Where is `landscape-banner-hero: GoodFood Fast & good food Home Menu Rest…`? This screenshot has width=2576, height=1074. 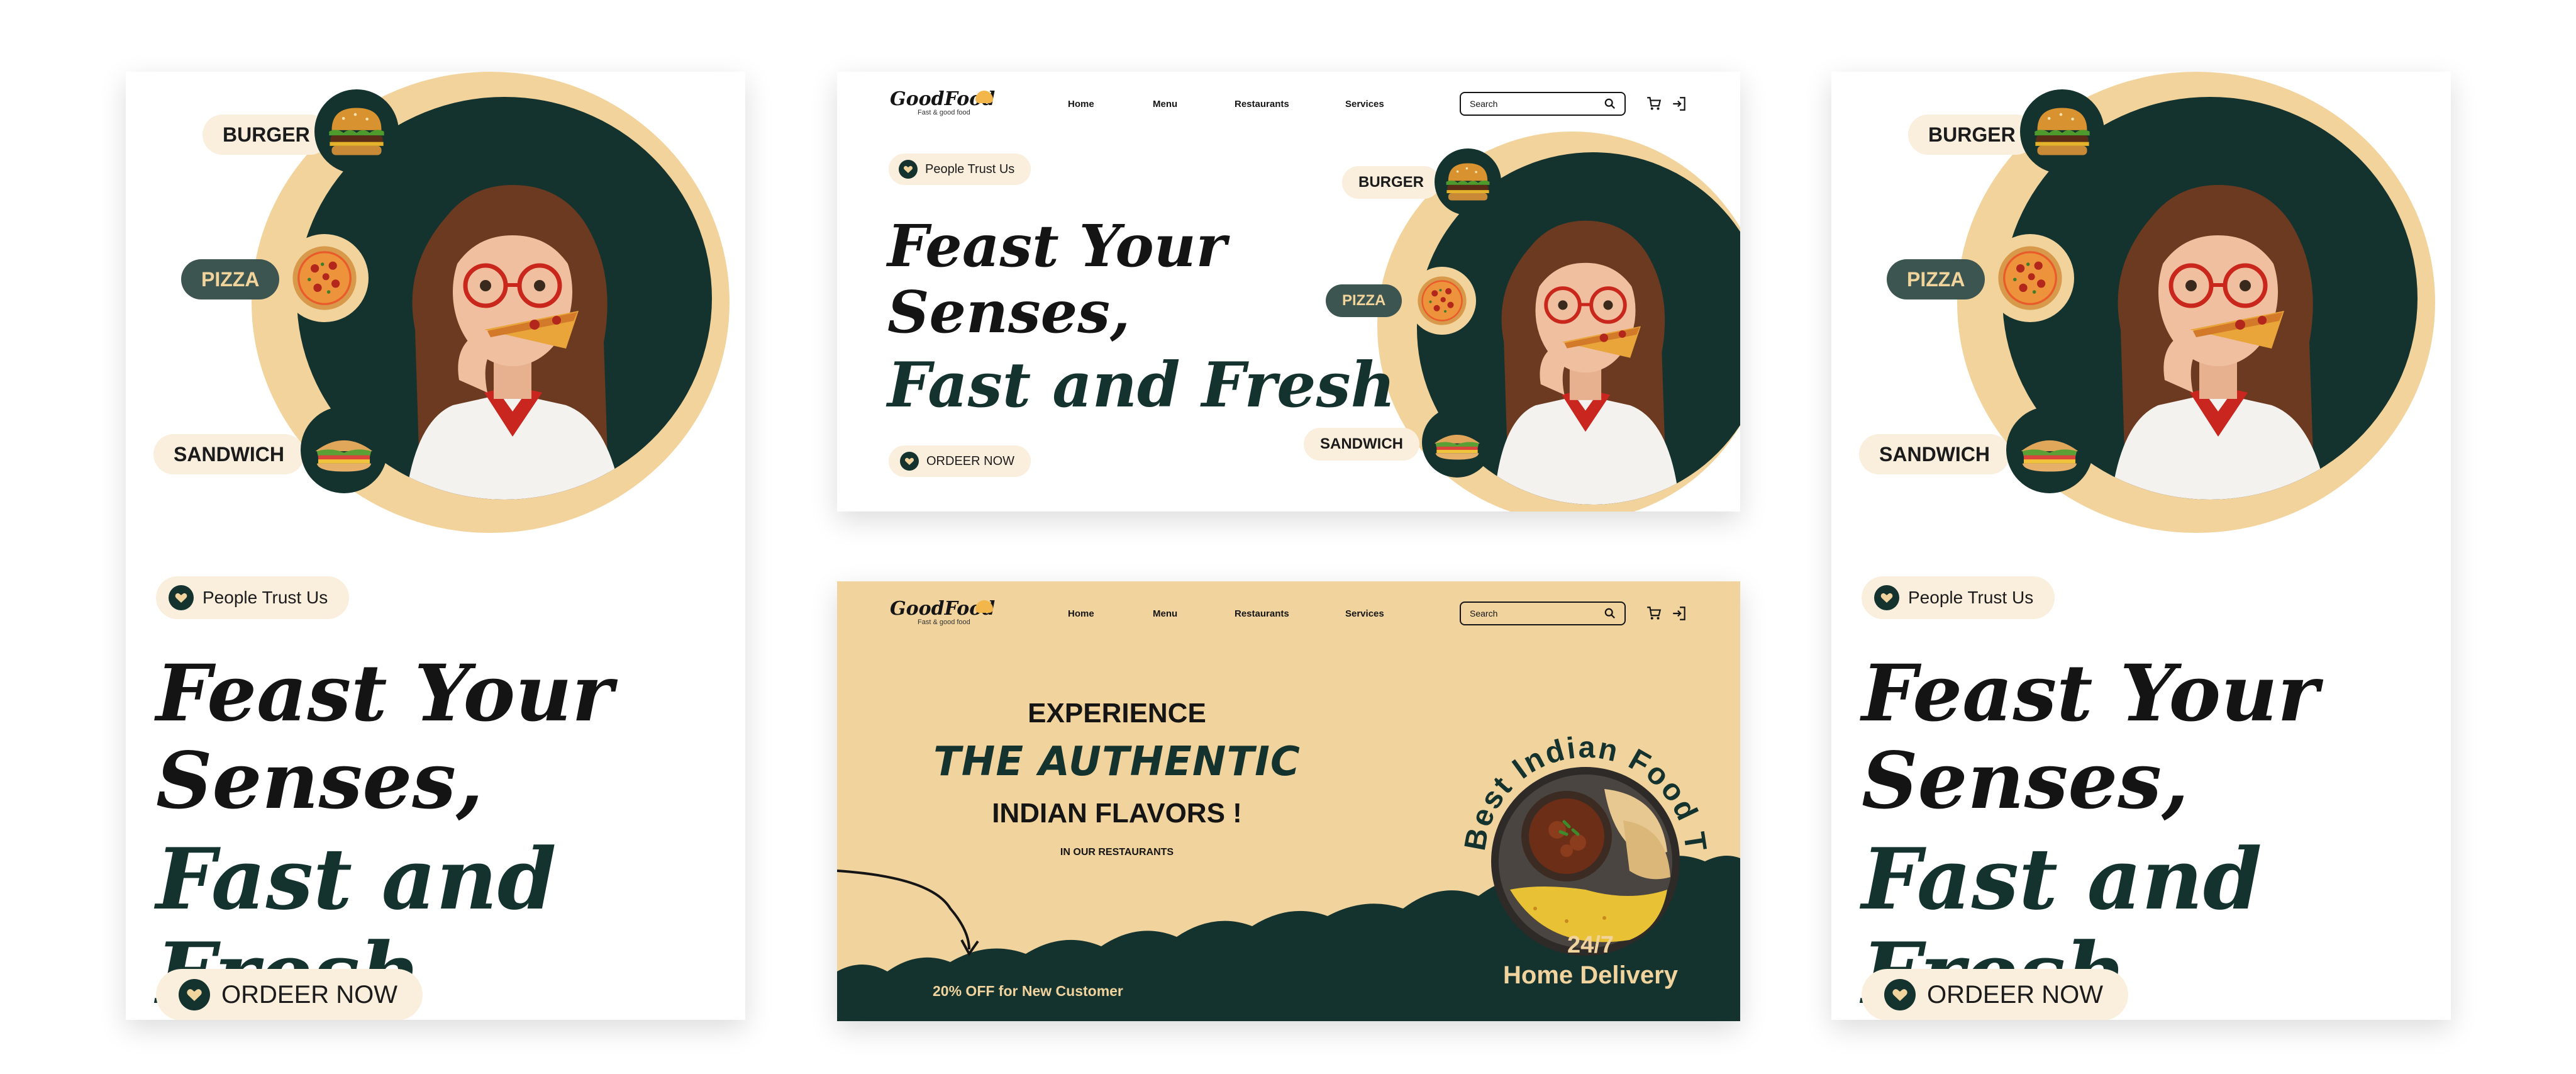 landscape-banner-hero: GoodFood Fast & good food Home Menu Rest… is located at coordinates (1288, 292).